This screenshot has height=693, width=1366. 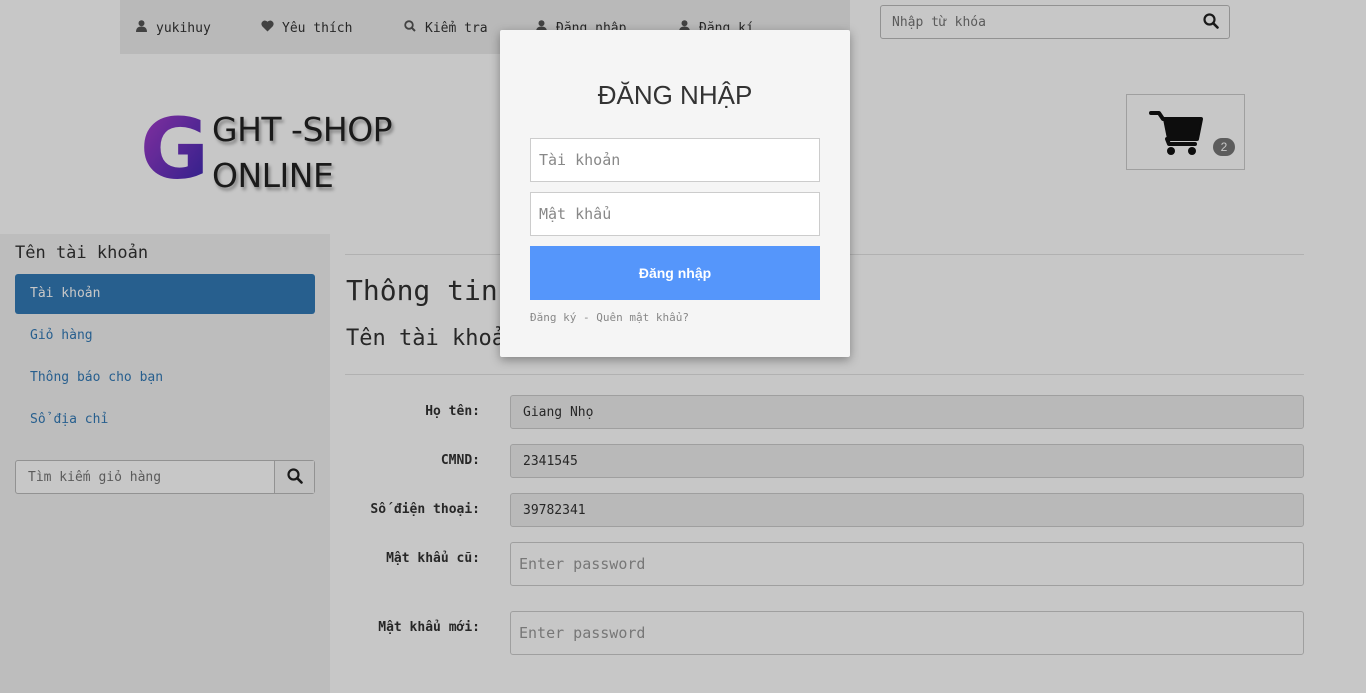 What do you see at coordinates (675, 160) in the screenshot?
I see `username-input` at bounding box center [675, 160].